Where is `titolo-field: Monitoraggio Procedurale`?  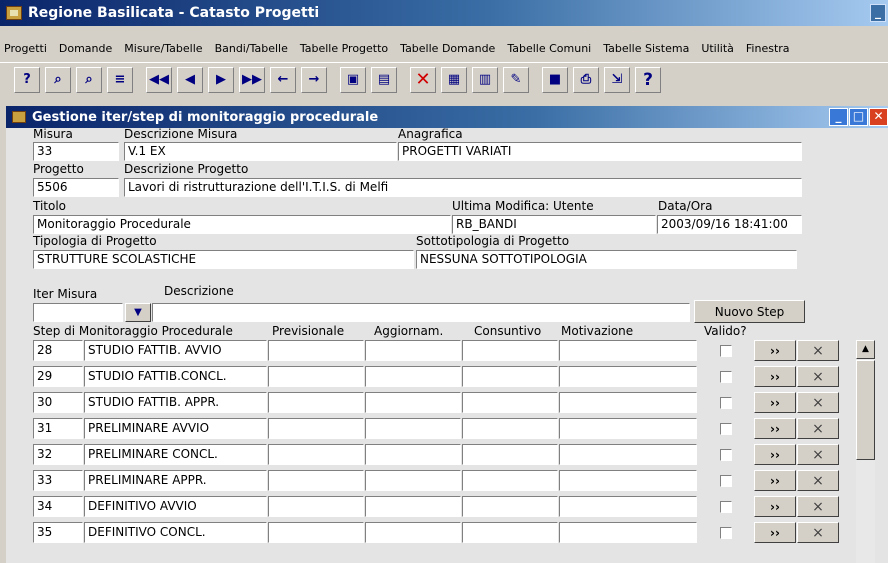 titolo-field: Monitoraggio Procedurale is located at coordinates (242, 224).